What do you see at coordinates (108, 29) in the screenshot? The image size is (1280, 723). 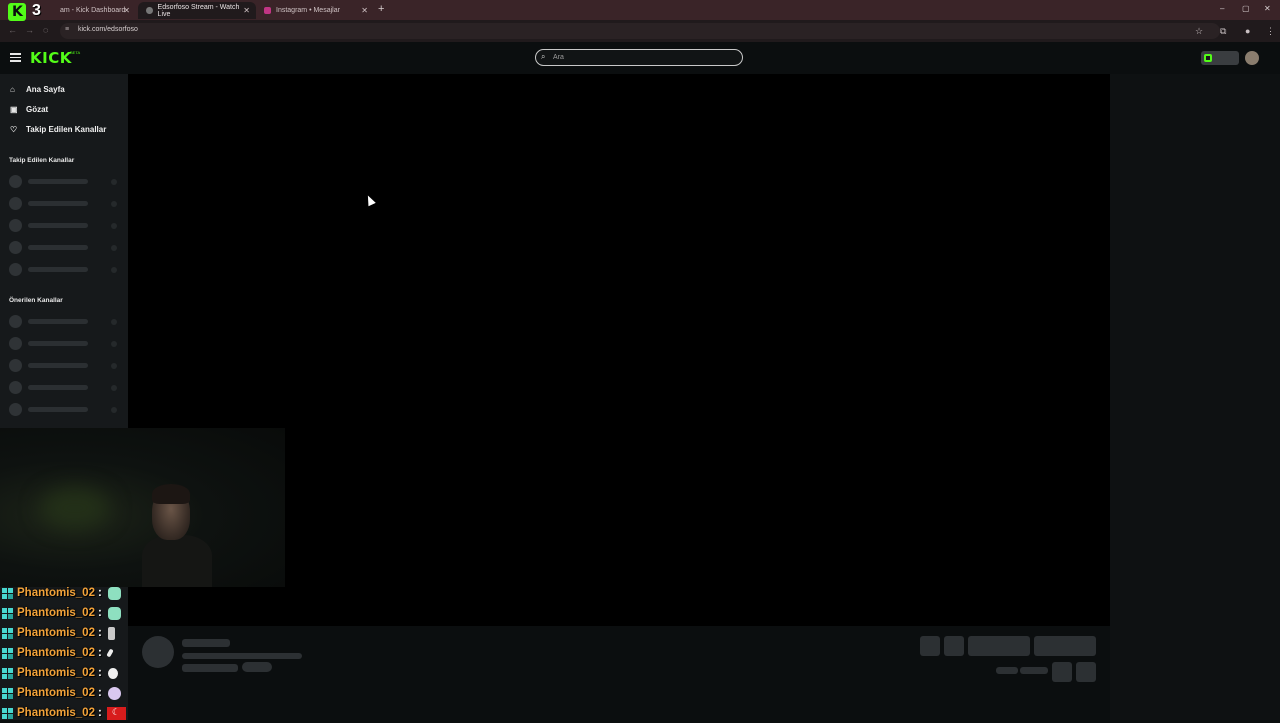 I see `url-text: kick.com/edsorfoso` at bounding box center [108, 29].